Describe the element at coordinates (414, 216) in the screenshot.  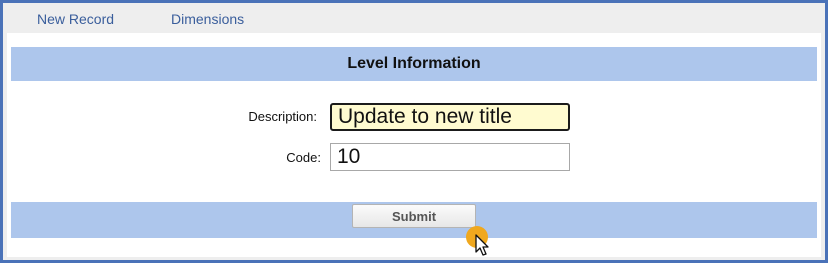
I see `submit-button: Submit` at that location.